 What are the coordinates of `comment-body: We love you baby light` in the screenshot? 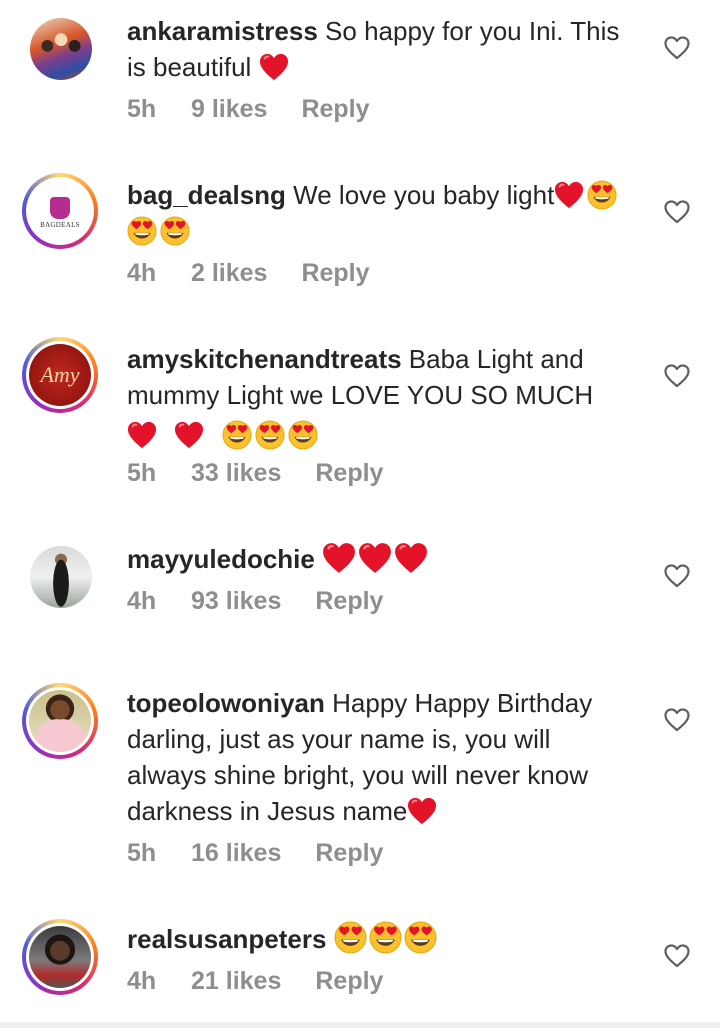 It's located at (424, 195).